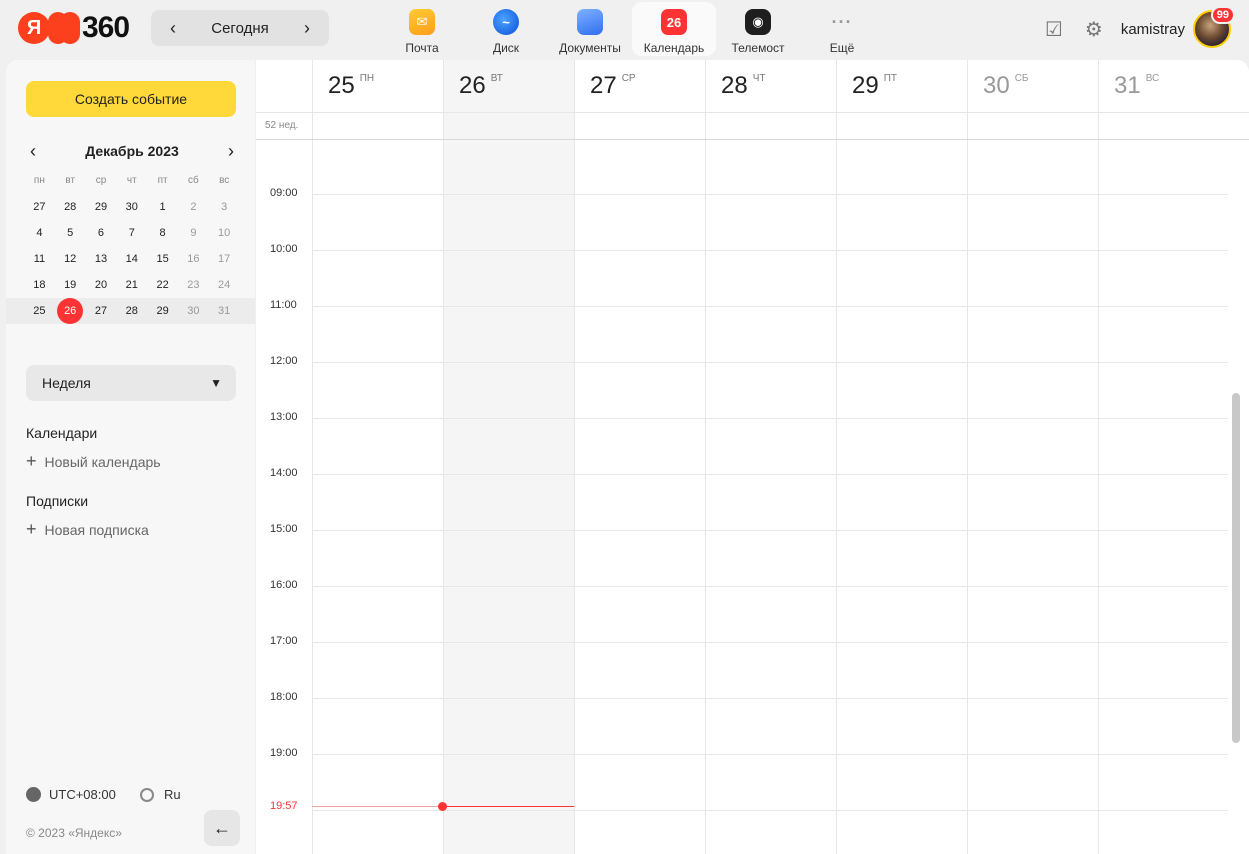 This screenshot has height=854, width=1249. Describe the element at coordinates (39, 233) in the screenshot. I see `mini-day: 4` at that location.